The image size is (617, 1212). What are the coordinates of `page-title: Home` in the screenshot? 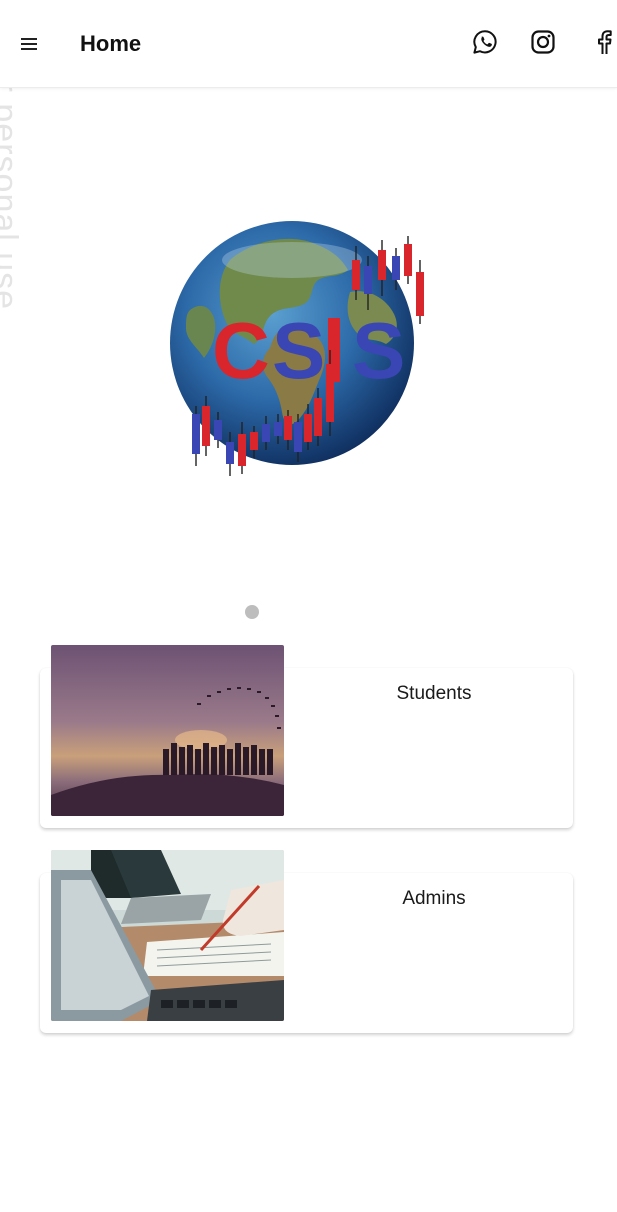 It's located at (111, 43).